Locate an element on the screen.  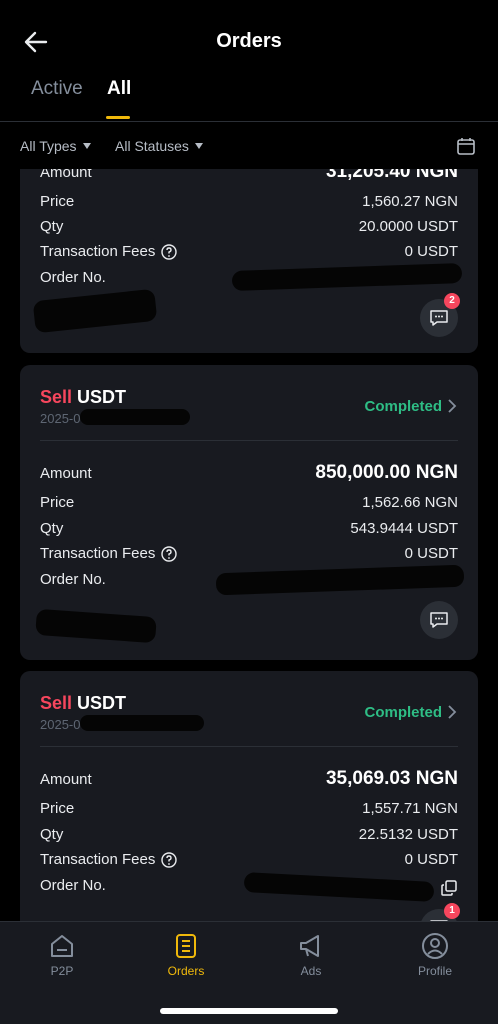
qty-row: Qty 543.9444 USDT is located at coordinates (249, 531).